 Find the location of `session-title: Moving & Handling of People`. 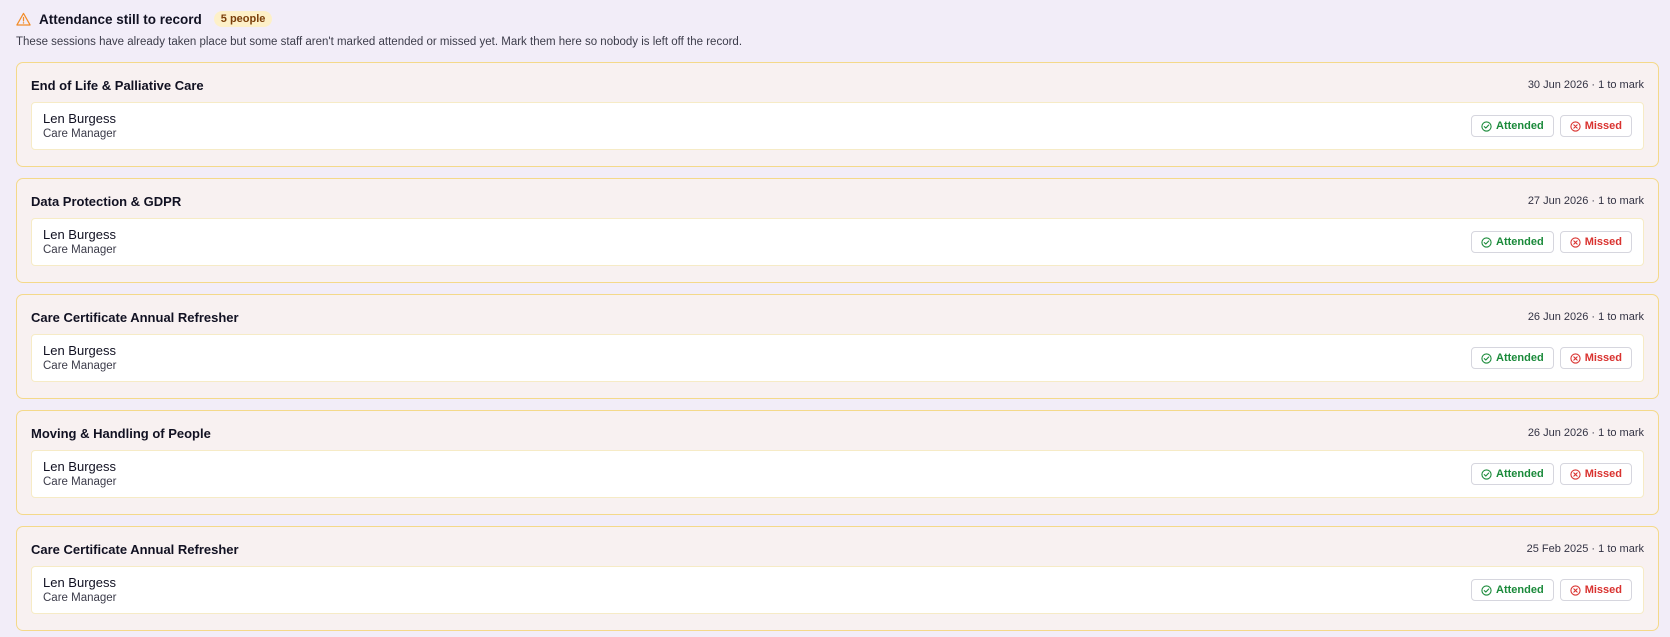

session-title: Moving & Handling of People is located at coordinates (121, 433).